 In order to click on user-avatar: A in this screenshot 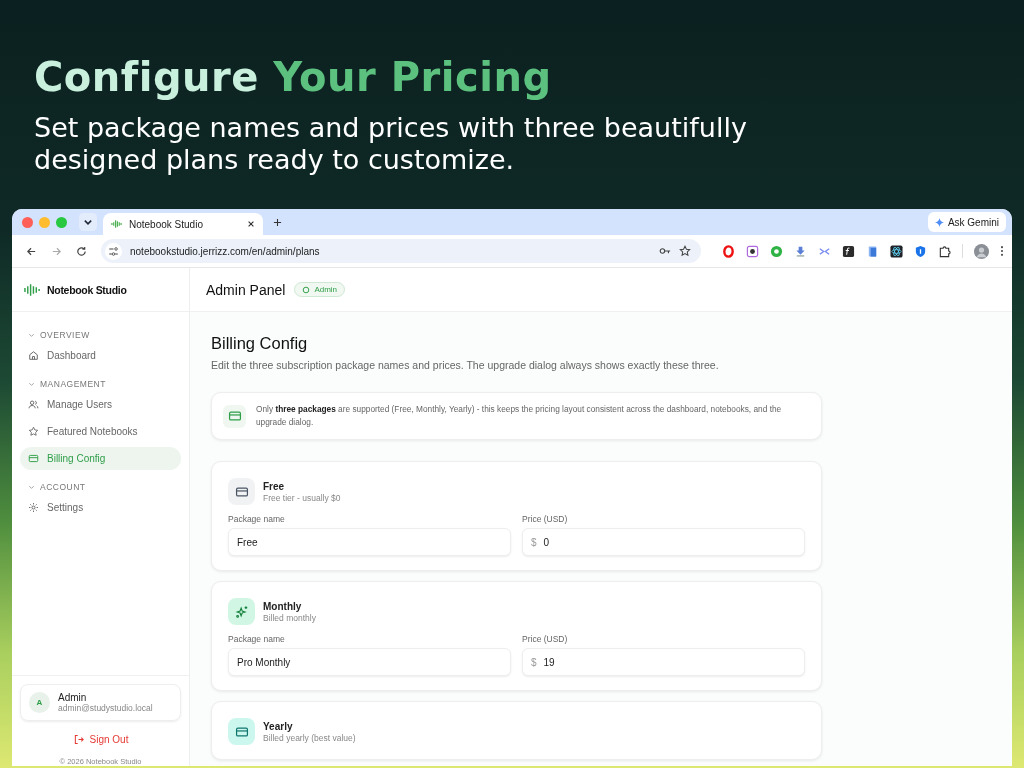, I will do `click(39, 702)`.